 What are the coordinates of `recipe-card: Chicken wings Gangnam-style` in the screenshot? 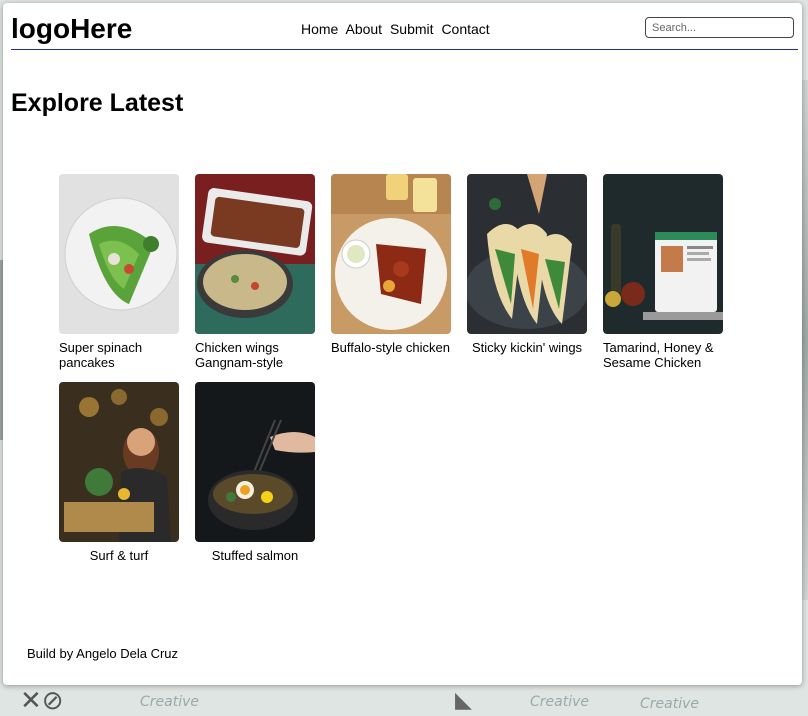 It's located at (255, 272).